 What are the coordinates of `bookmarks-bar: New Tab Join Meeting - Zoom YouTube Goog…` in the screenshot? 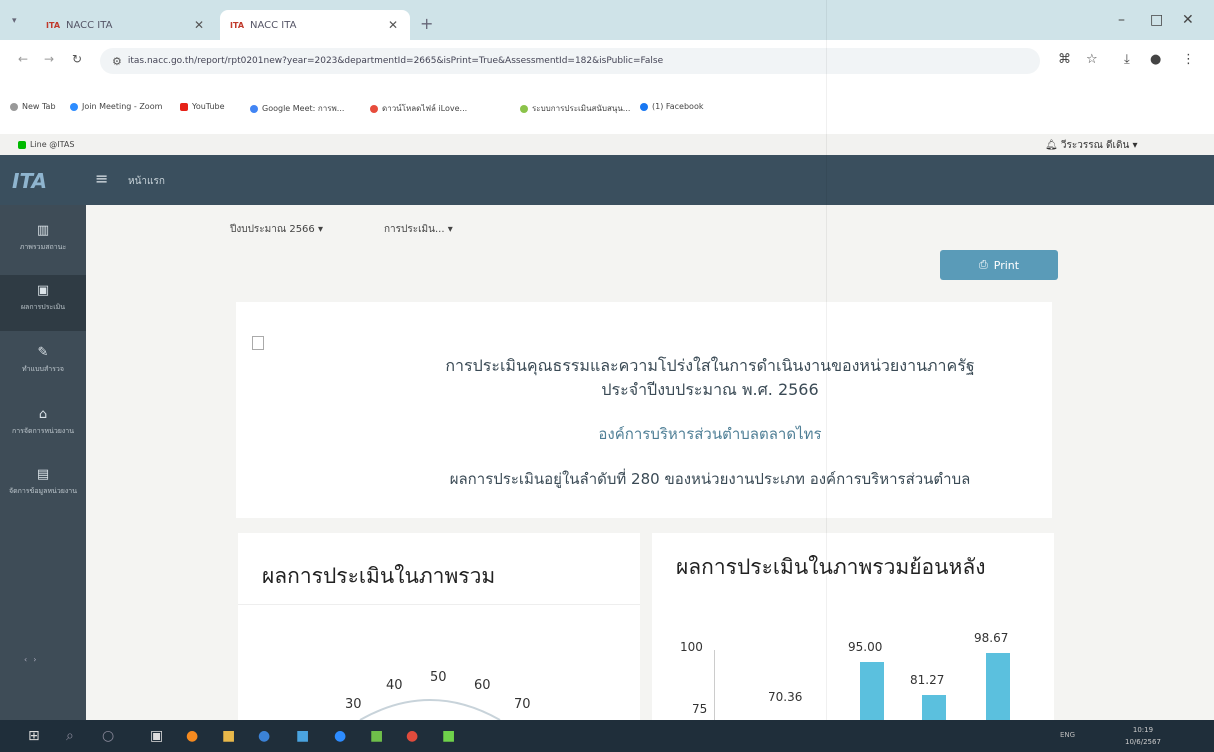 It's located at (607, 112).